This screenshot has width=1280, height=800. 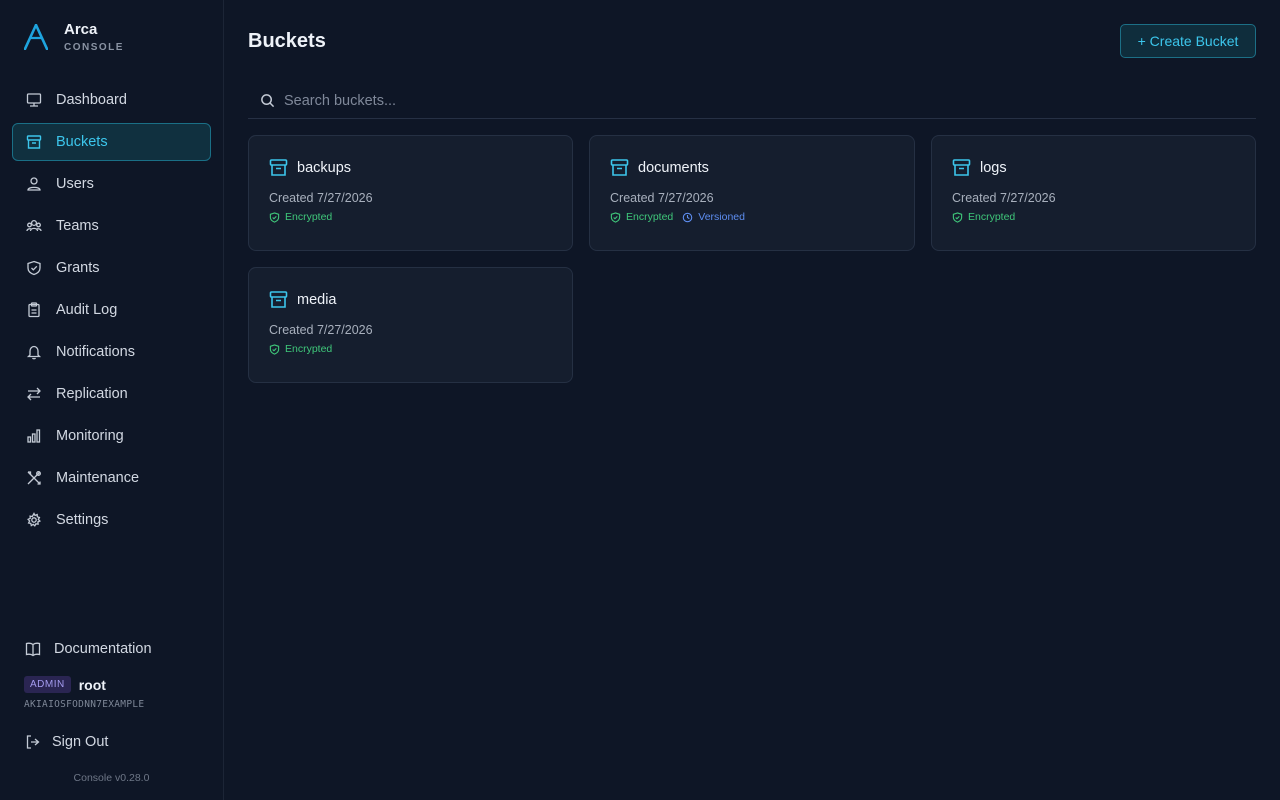 I want to click on documentation-label: Documentation, so click(x=103, y=649).